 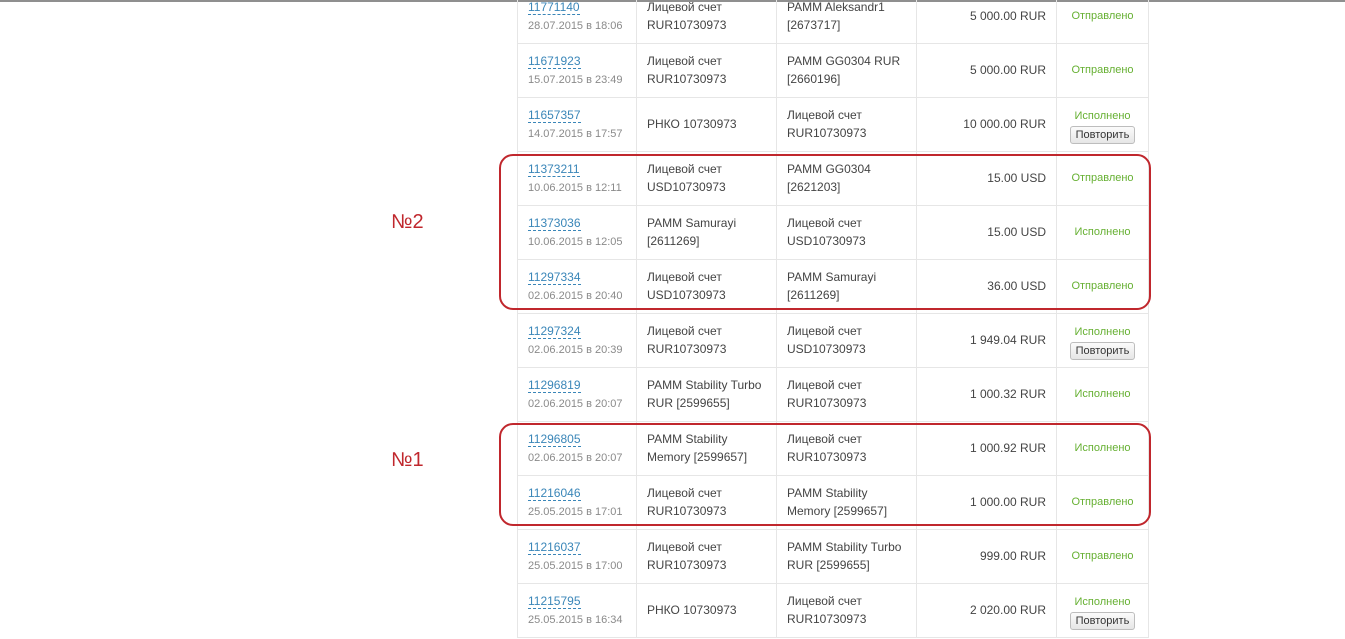 What do you see at coordinates (575, 566) in the screenshot?
I see `transaction-date: 25.05.2015 в 17:00` at bounding box center [575, 566].